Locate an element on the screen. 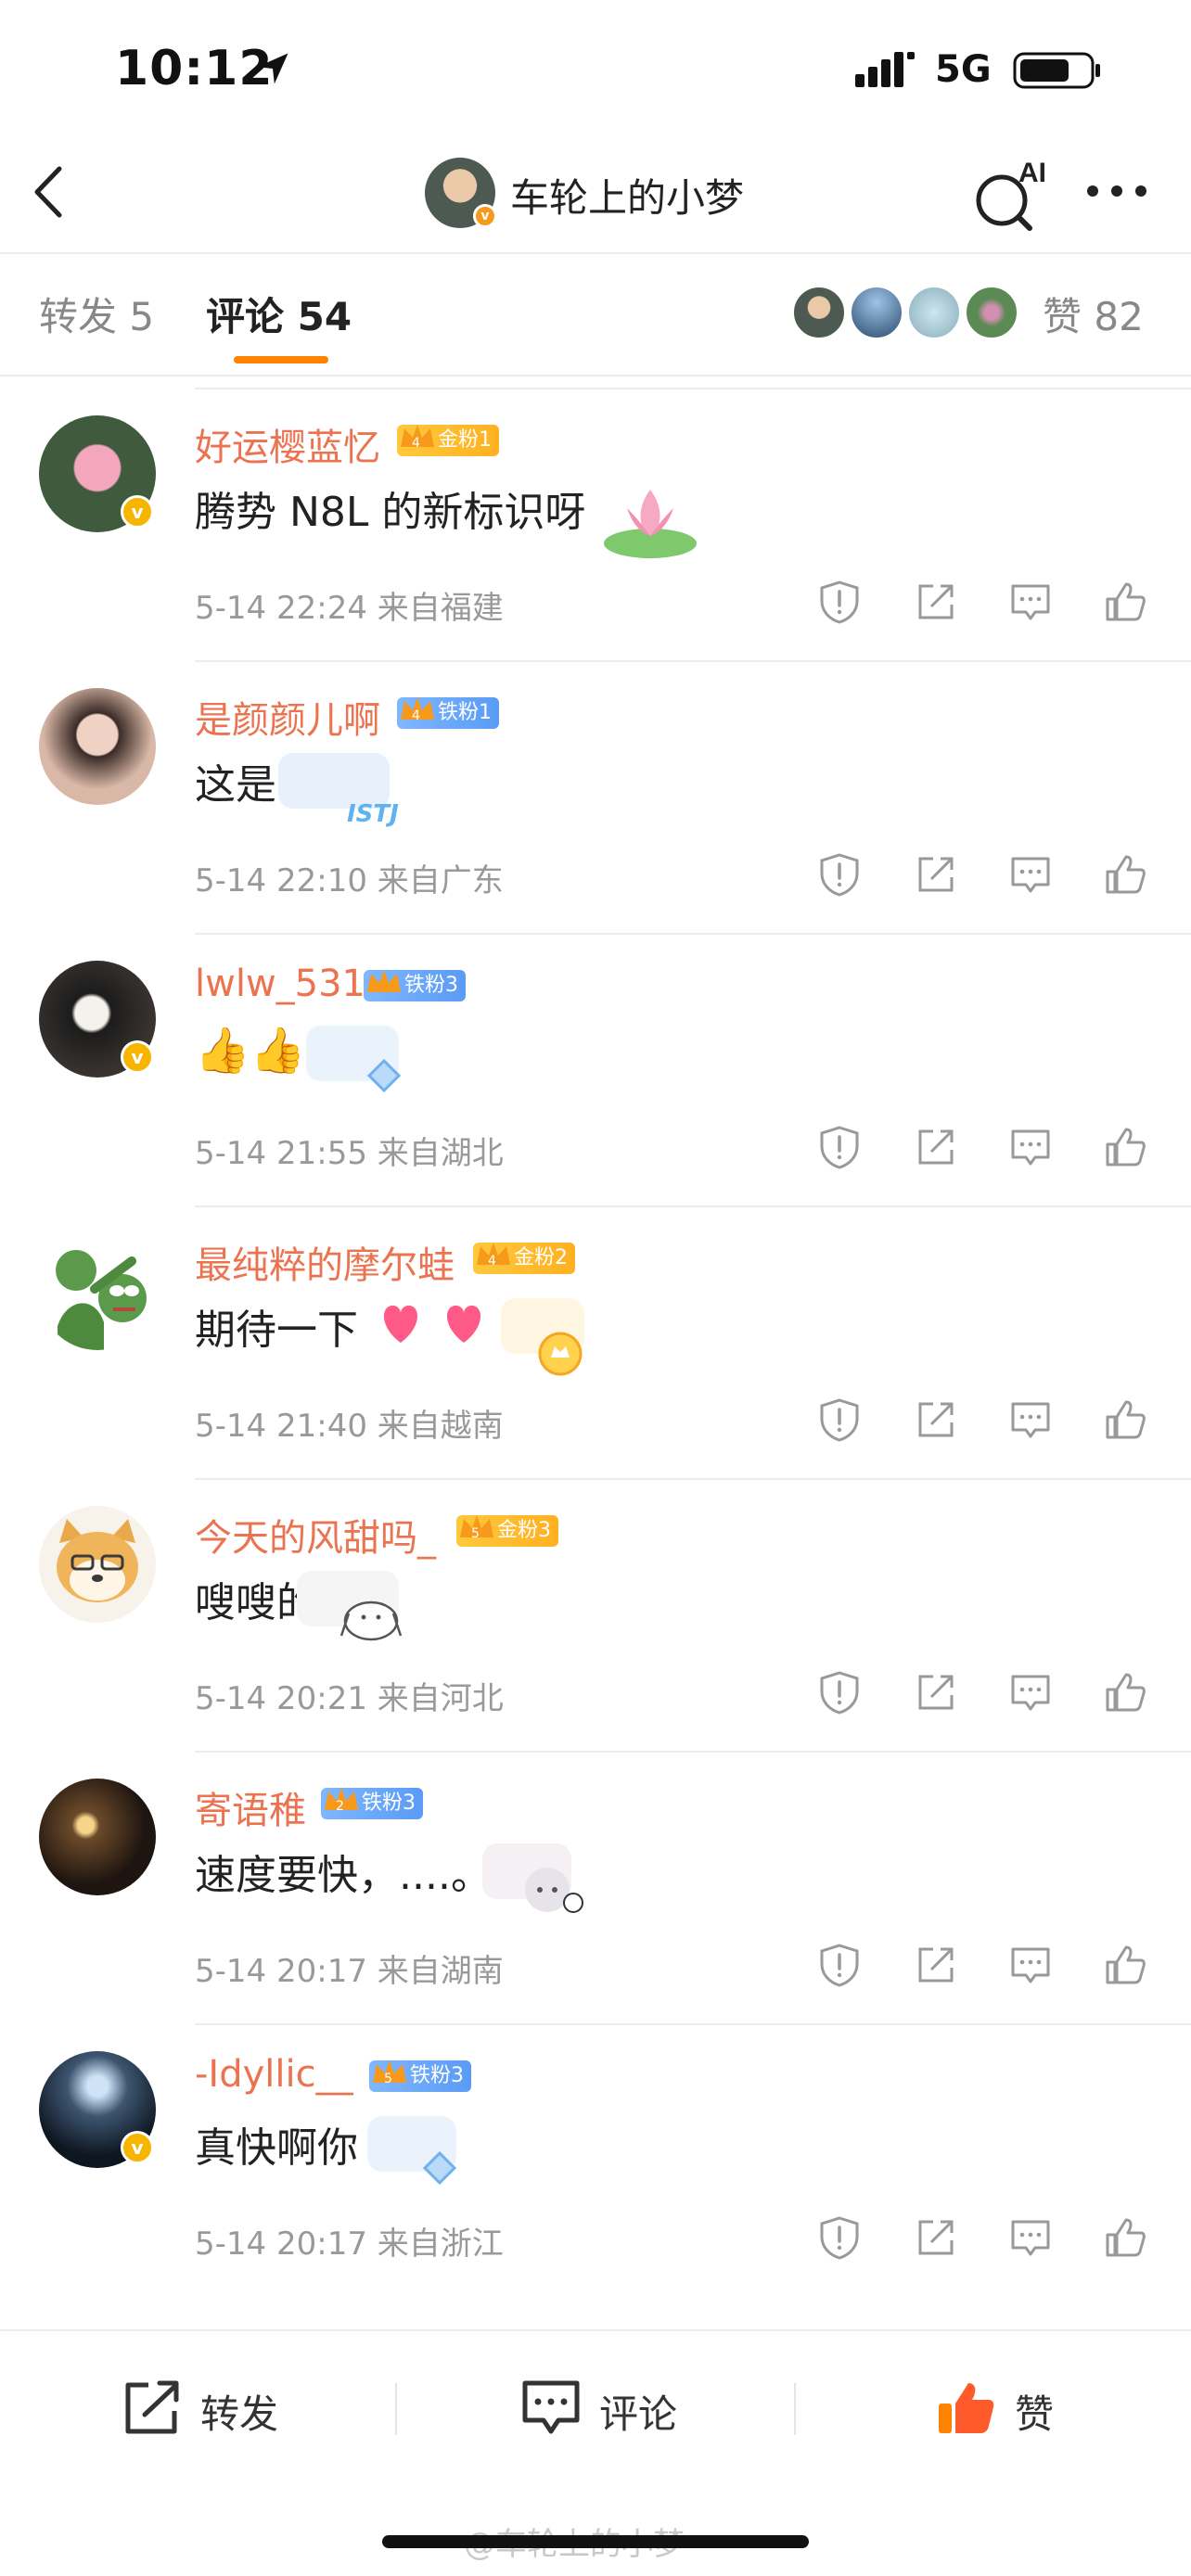  battery-icon is located at coordinates (1056, 71).